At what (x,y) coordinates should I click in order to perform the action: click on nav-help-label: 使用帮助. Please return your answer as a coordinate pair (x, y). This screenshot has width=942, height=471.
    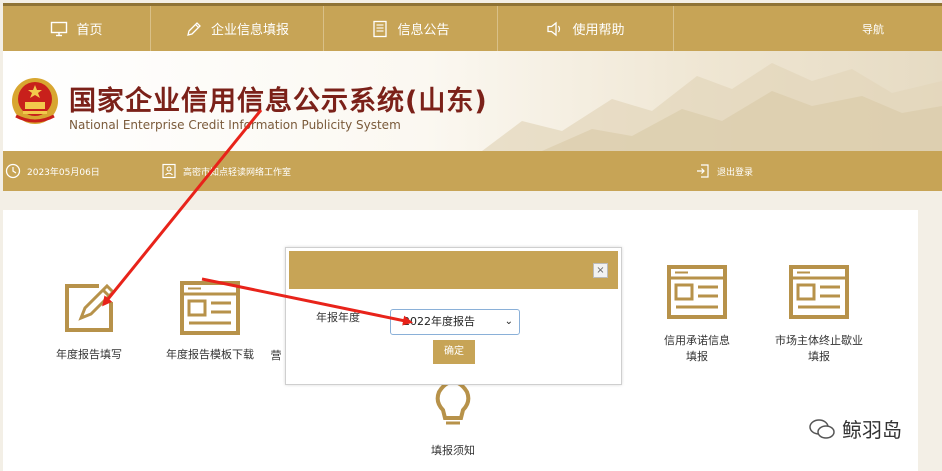
    Looking at the image, I should click on (598, 30).